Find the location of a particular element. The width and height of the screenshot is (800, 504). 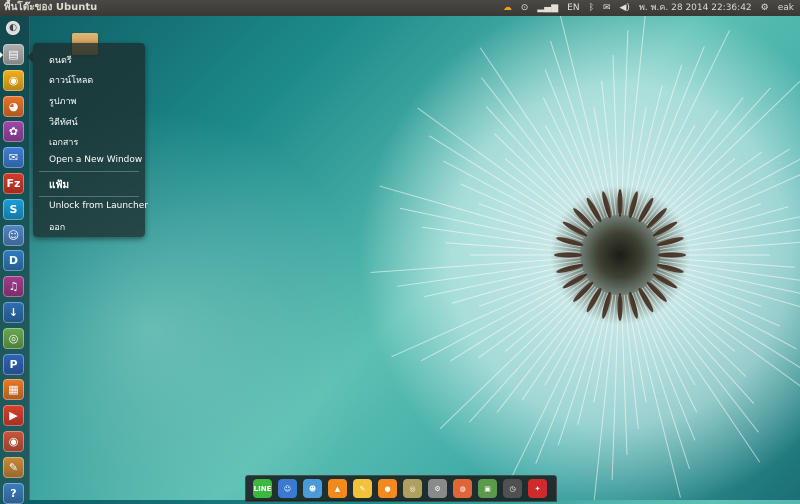

browser-icon: ◍ is located at coordinates (462, 488).